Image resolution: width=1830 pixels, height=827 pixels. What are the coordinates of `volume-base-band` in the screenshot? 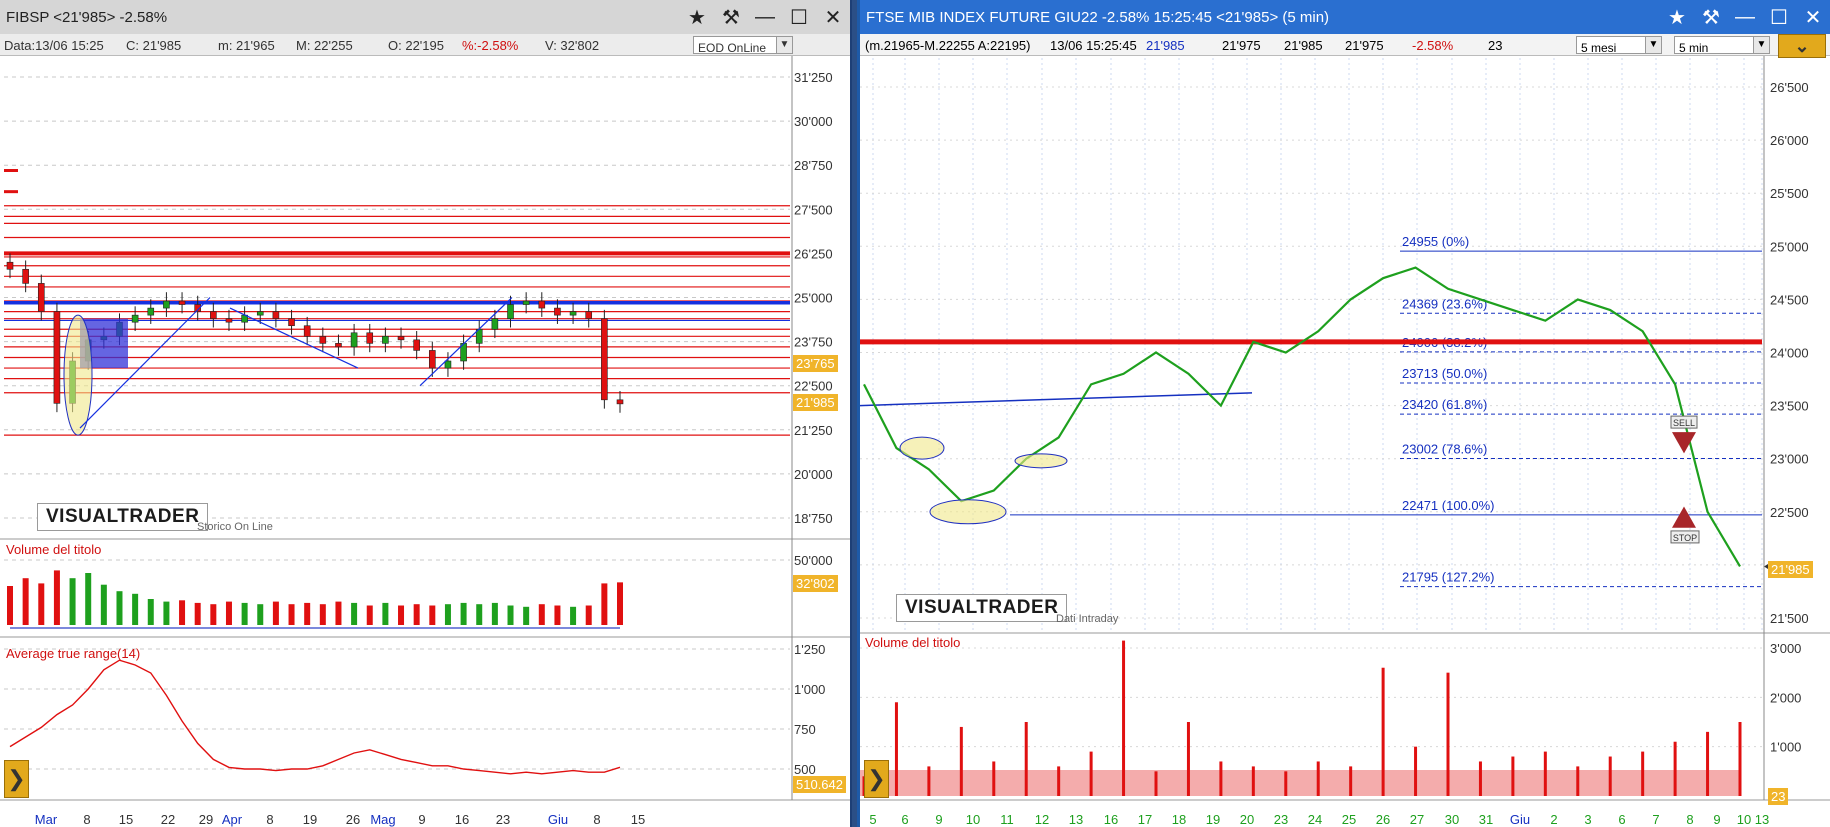 It's located at (1300, 783).